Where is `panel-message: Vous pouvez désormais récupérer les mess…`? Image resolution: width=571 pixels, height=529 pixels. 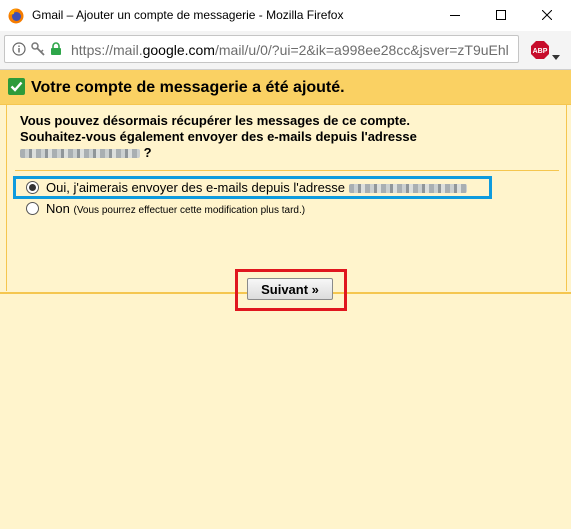 panel-message: Vous pouvez désormais récupérer les mess… is located at coordinates (280, 137).